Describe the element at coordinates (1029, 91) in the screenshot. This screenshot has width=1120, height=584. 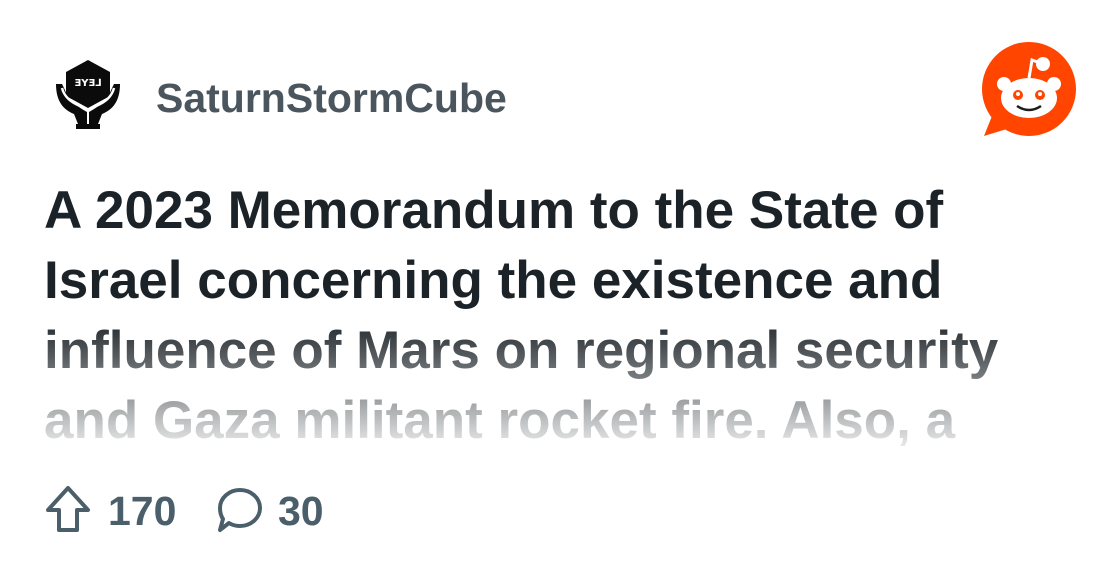
I see `reddit-snoo-icon` at that location.